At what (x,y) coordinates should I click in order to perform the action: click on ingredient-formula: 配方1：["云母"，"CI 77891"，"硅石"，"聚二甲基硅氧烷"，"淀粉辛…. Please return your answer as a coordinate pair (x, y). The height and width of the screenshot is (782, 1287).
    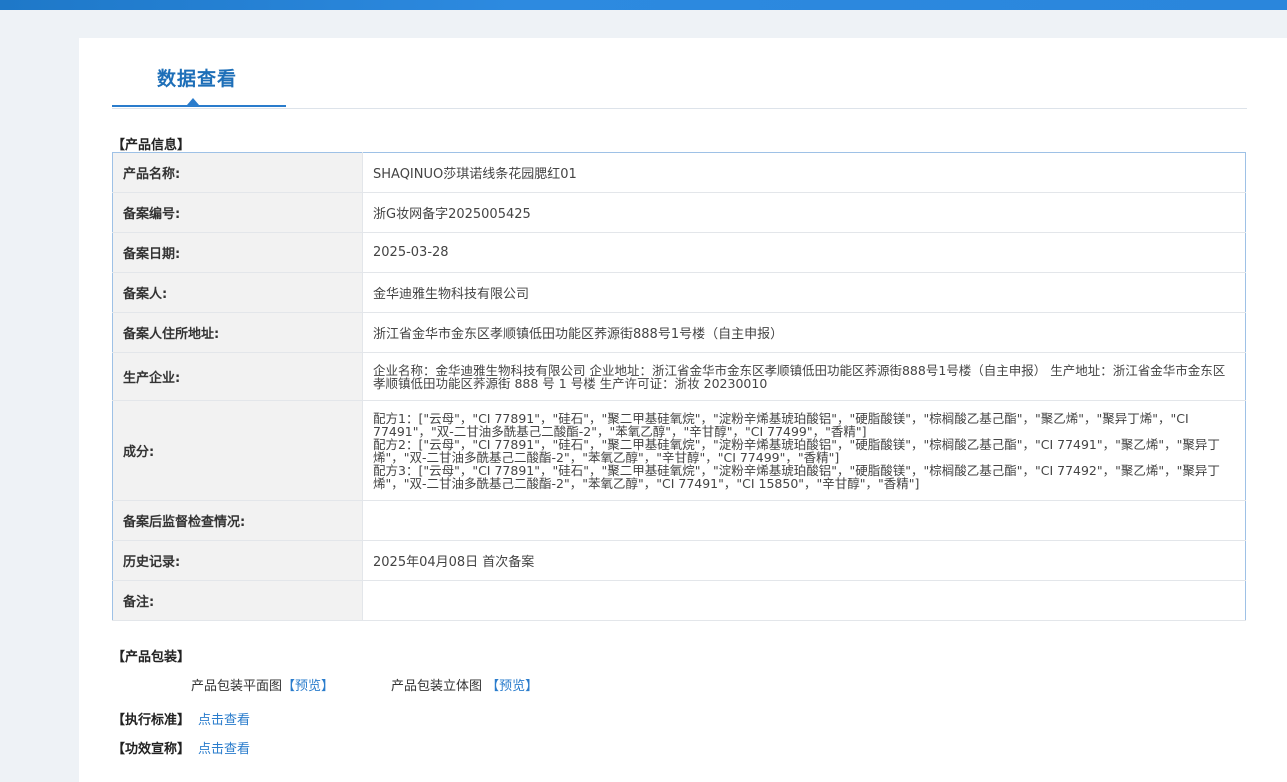
    Looking at the image, I should click on (781, 424).